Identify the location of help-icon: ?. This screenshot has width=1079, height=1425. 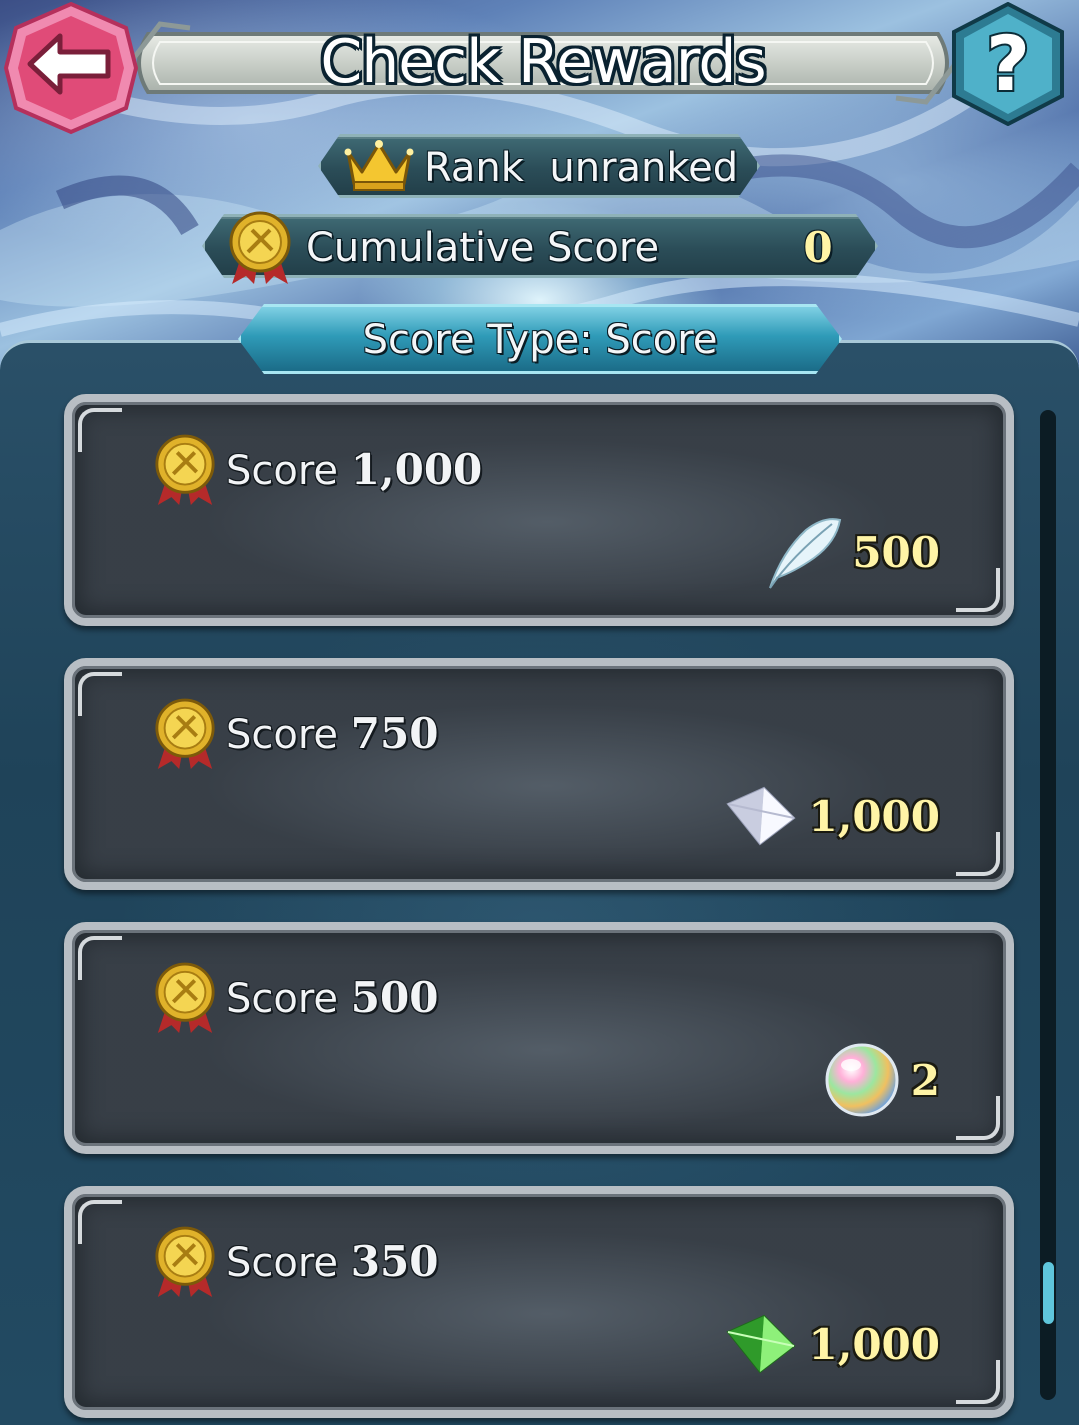
(1008, 63).